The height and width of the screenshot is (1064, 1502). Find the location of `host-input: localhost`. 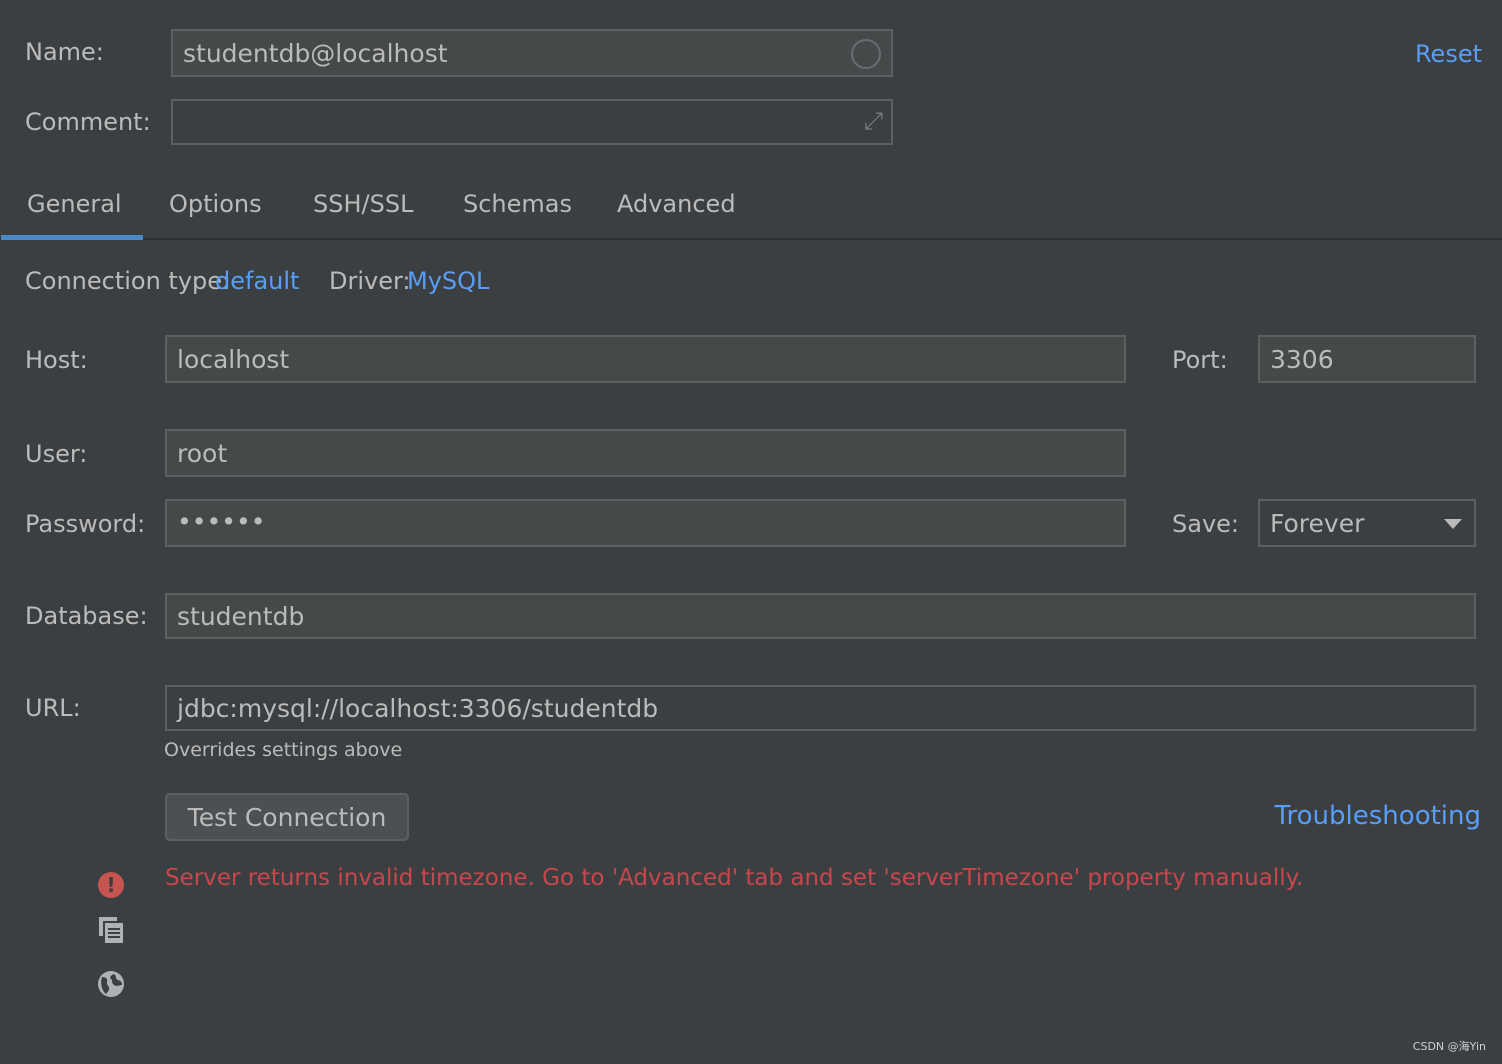

host-input: localhost is located at coordinates (645, 359).